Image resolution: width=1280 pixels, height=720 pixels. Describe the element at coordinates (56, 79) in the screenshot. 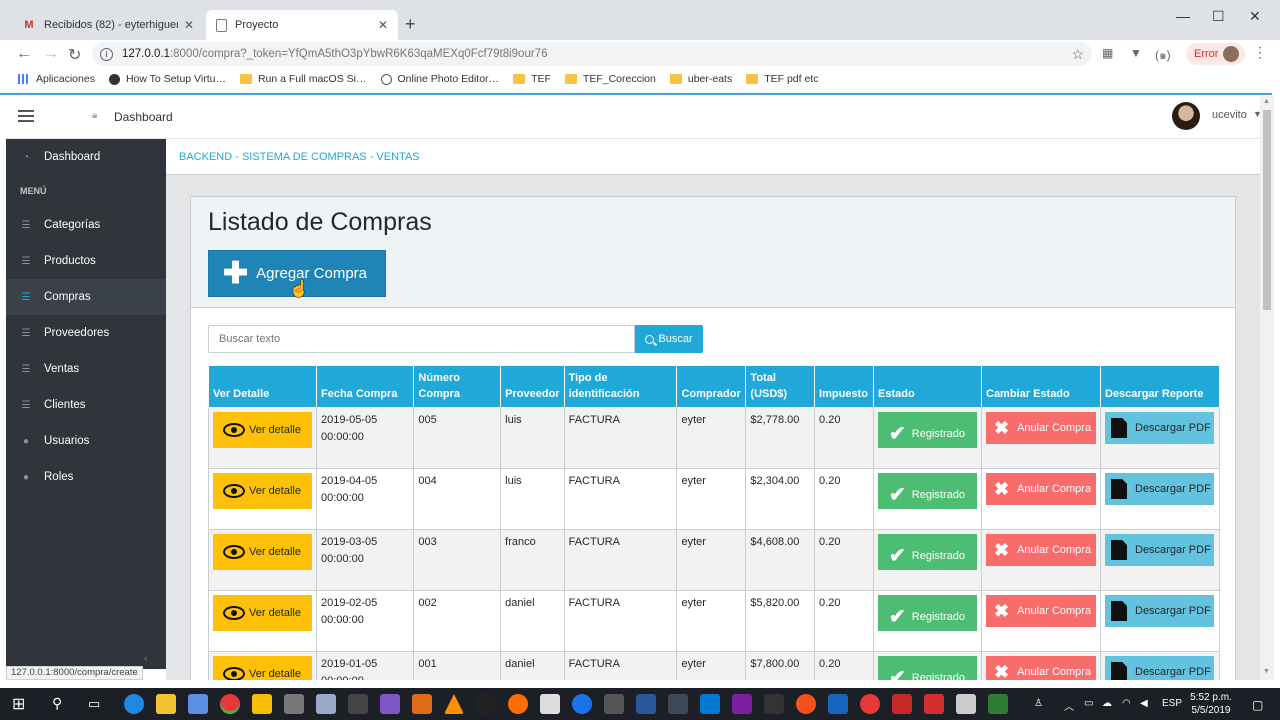

I see `bookmark-item: Aplicaciones` at that location.